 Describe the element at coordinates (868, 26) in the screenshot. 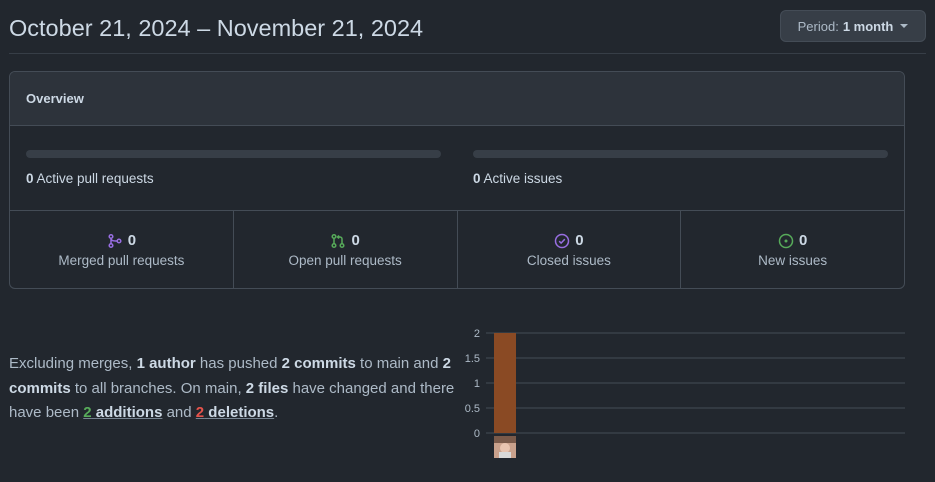

I see `period-value: 1 month` at that location.